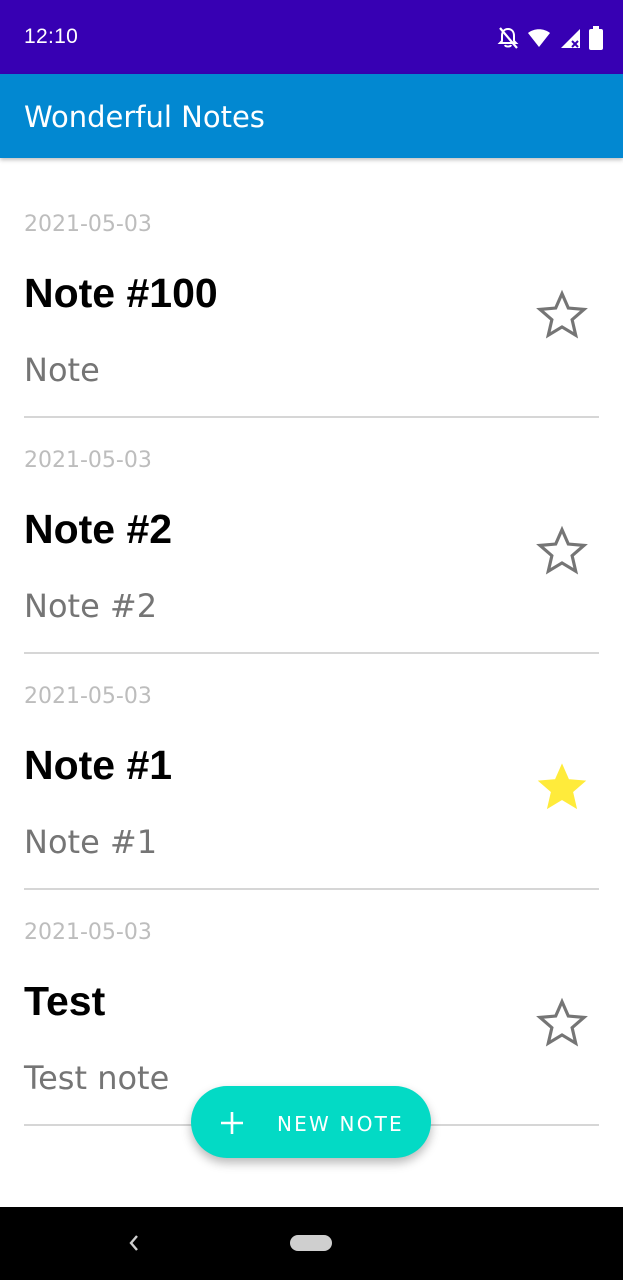  What do you see at coordinates (570, 38) in the screenshot?
I see `signal-icon` at bounding box center [570, 38].